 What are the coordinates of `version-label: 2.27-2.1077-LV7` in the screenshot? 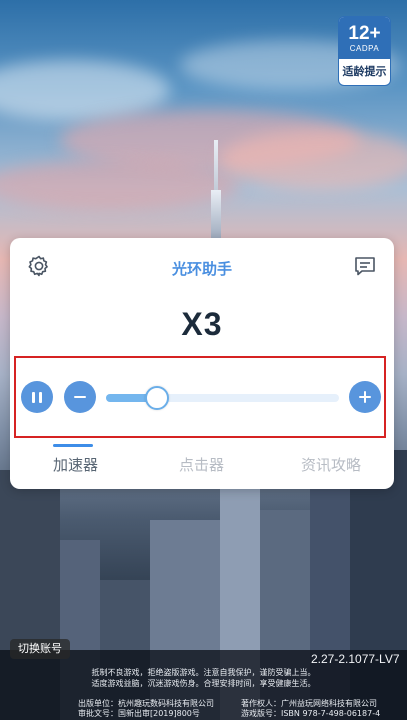 It's located at (355, 659).